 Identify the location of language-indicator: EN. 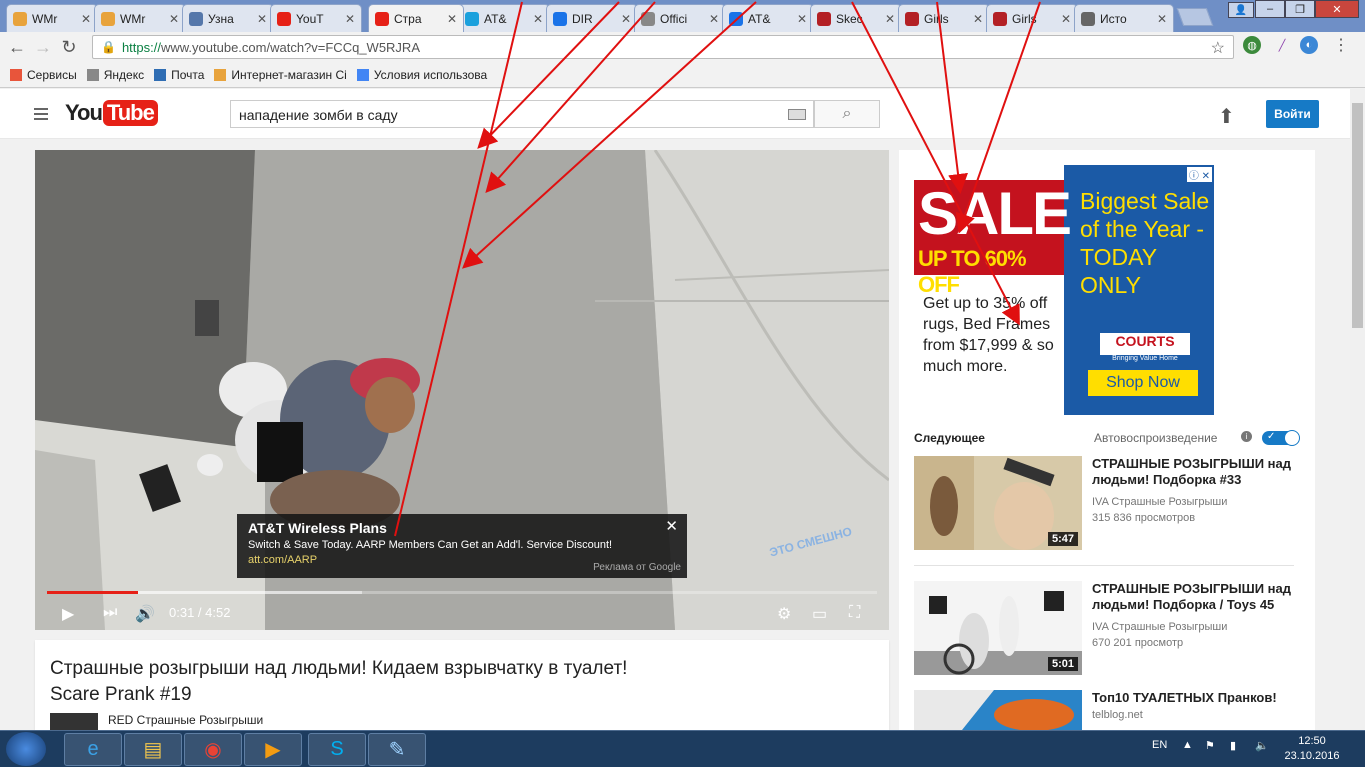
(1159, 745).